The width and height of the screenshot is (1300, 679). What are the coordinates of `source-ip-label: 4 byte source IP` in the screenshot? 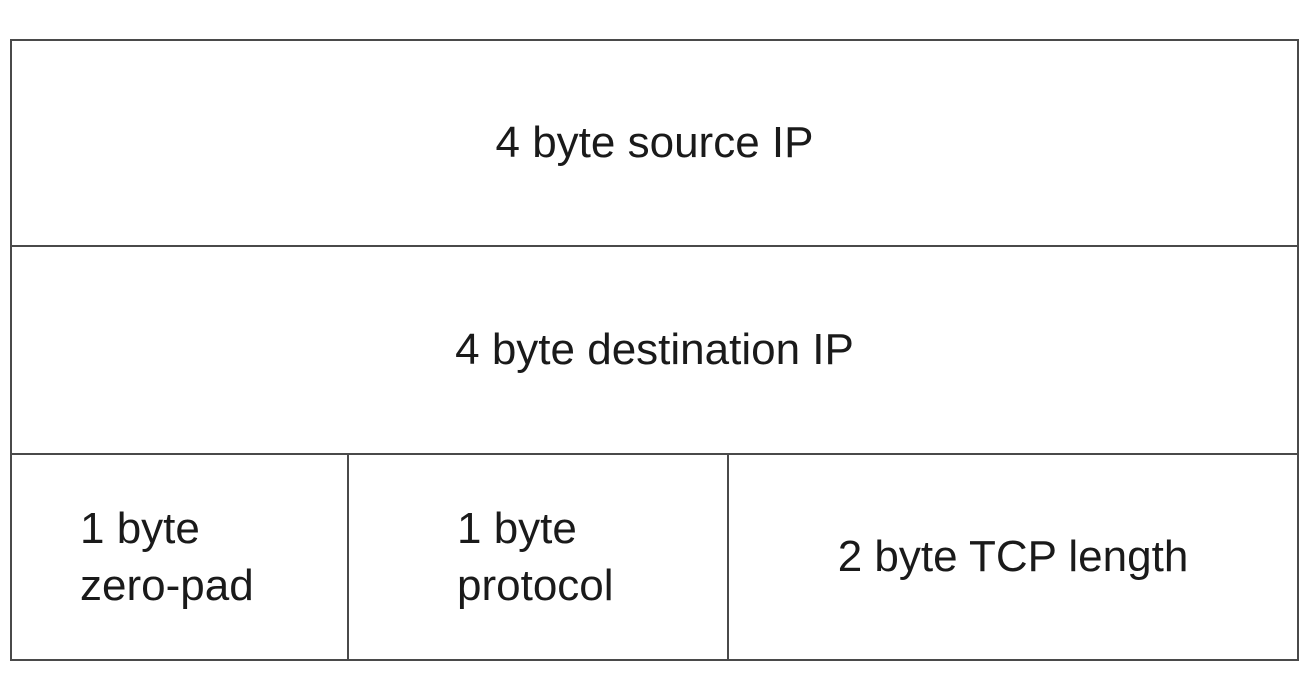 It's located at (654, 143).